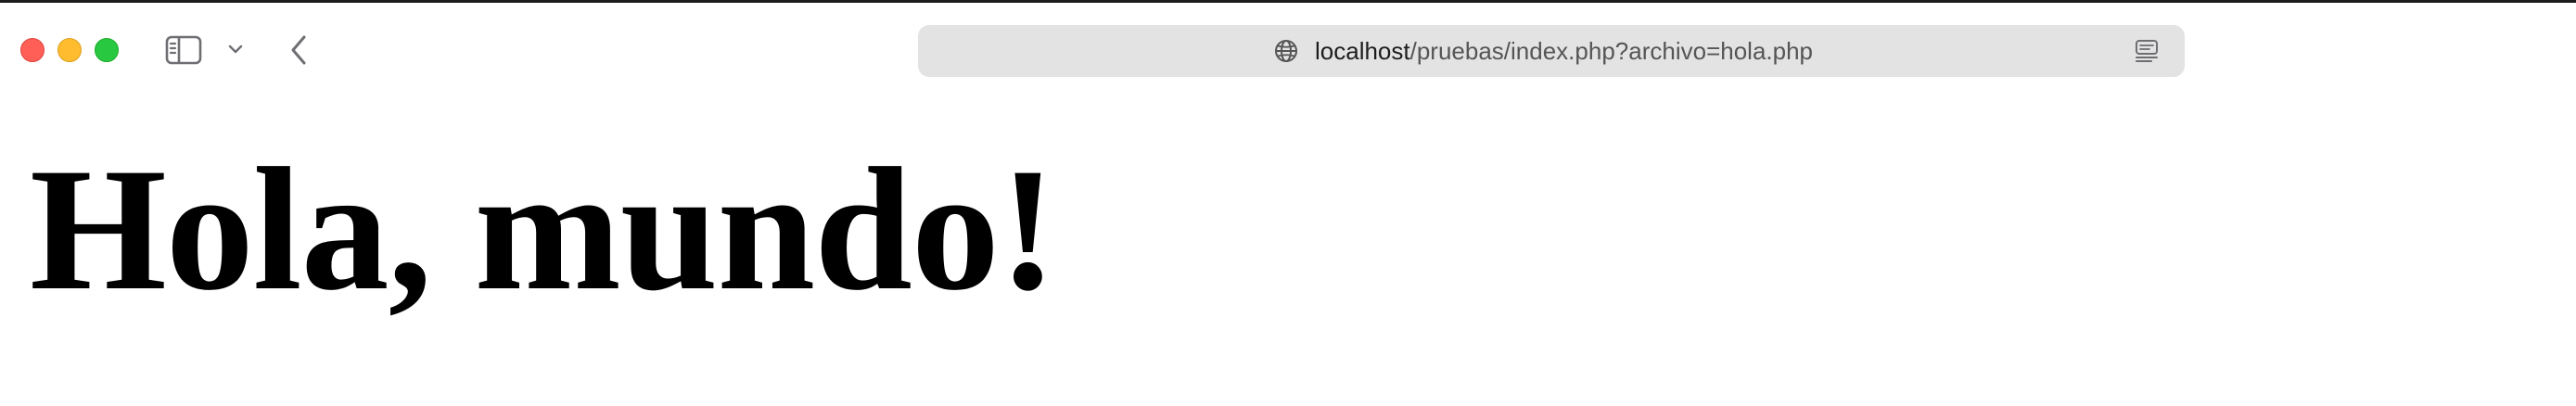 The width and height of the screenshot is (2576, 406). I want to click on reader-icon, so click(2147, 51).